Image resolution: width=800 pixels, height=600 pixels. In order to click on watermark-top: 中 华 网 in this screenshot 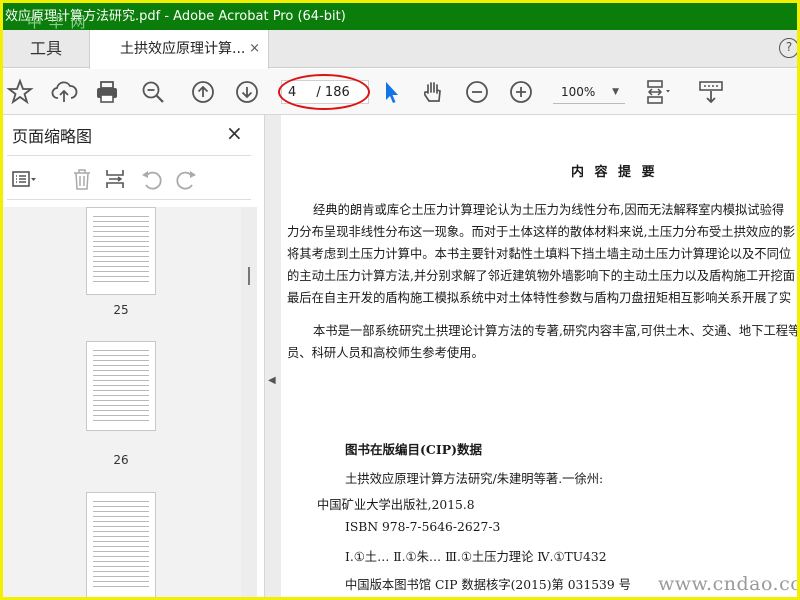, I will do `click(57, 21)`.